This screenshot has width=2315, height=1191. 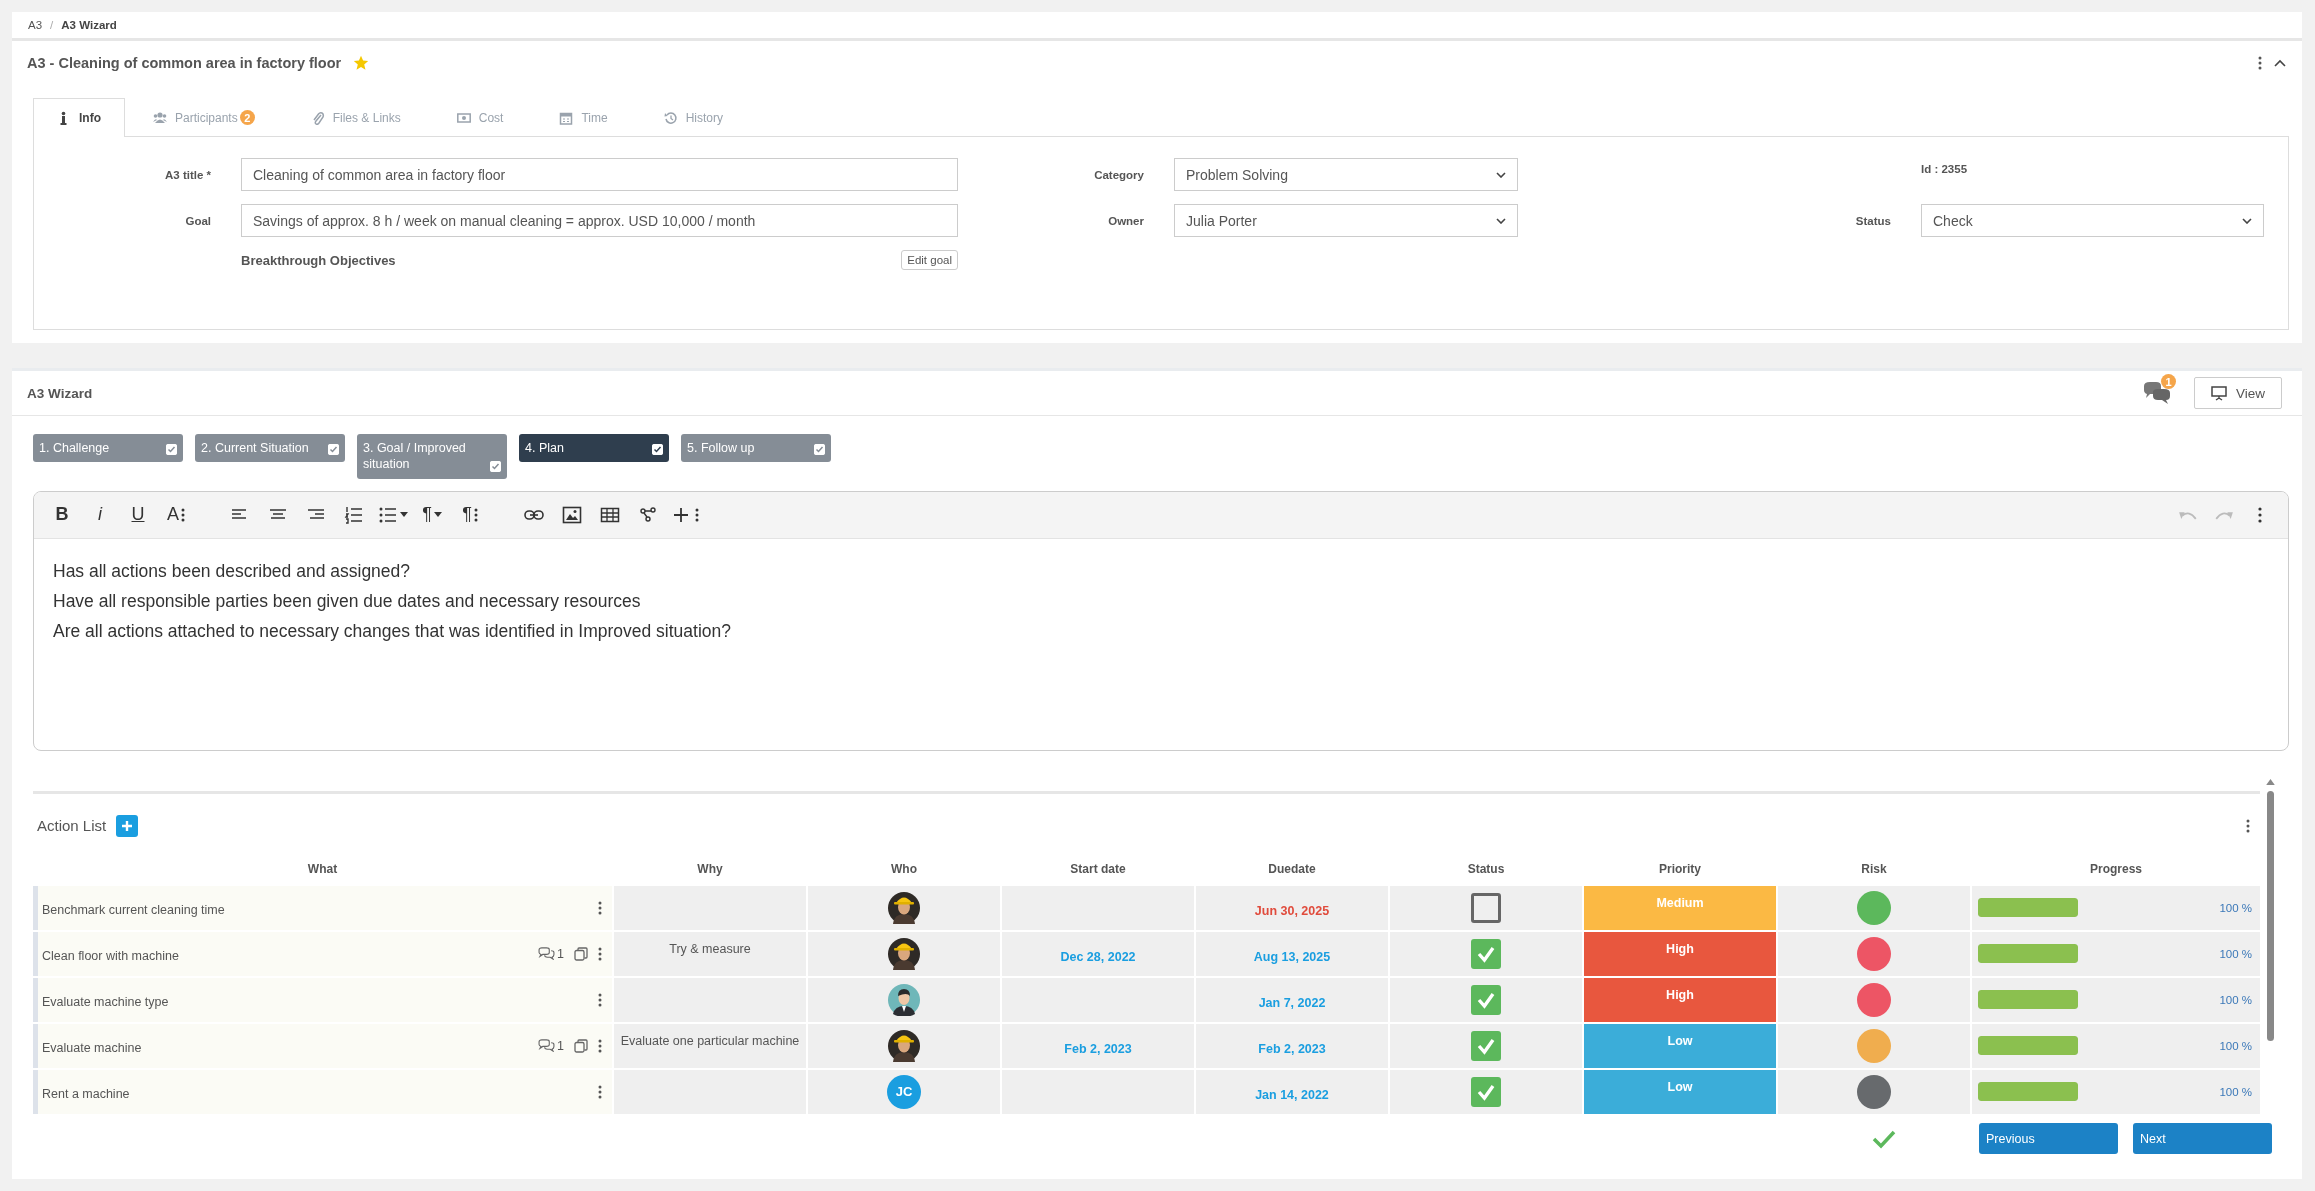 What do you see at coordinates (187, 174) in the screenshot?
I see `field-label: A3 title *` at bounding box center [187, 174].